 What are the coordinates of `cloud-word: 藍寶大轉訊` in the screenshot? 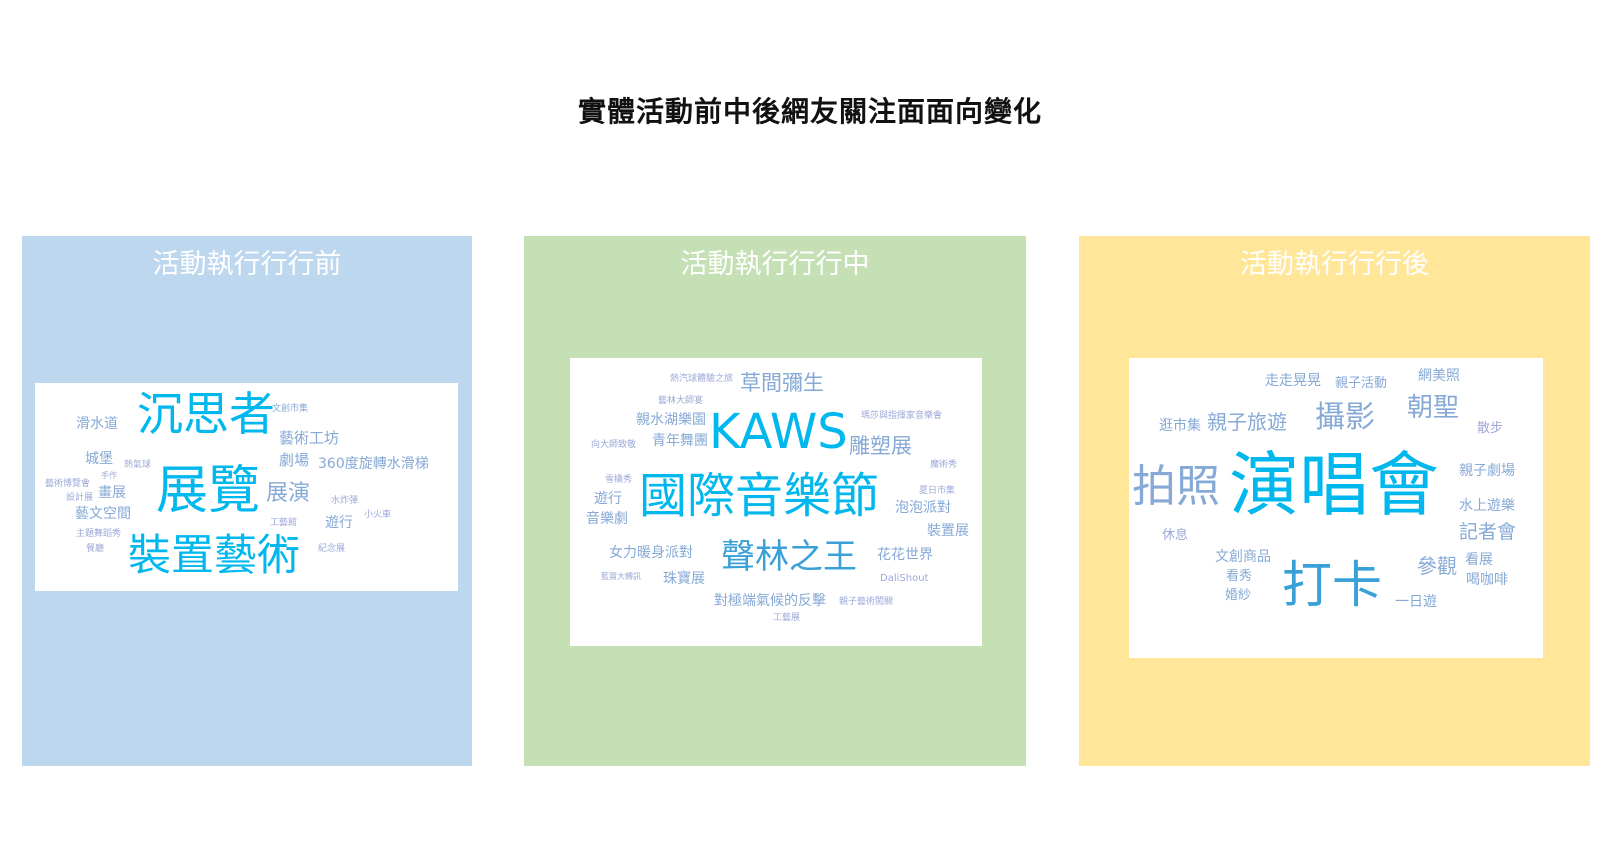 It's located at (621, 576).